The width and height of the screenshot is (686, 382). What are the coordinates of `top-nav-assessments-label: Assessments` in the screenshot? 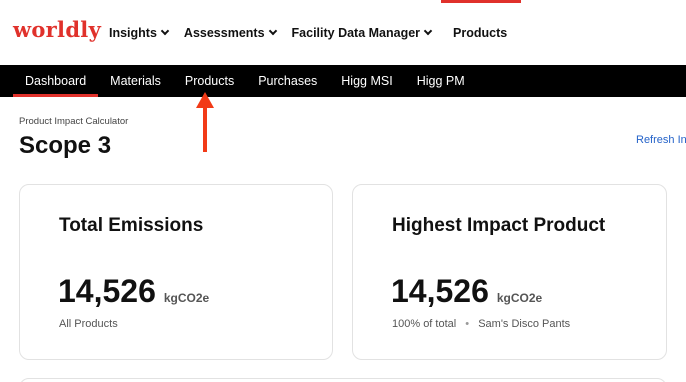 It's located at (224, 32).